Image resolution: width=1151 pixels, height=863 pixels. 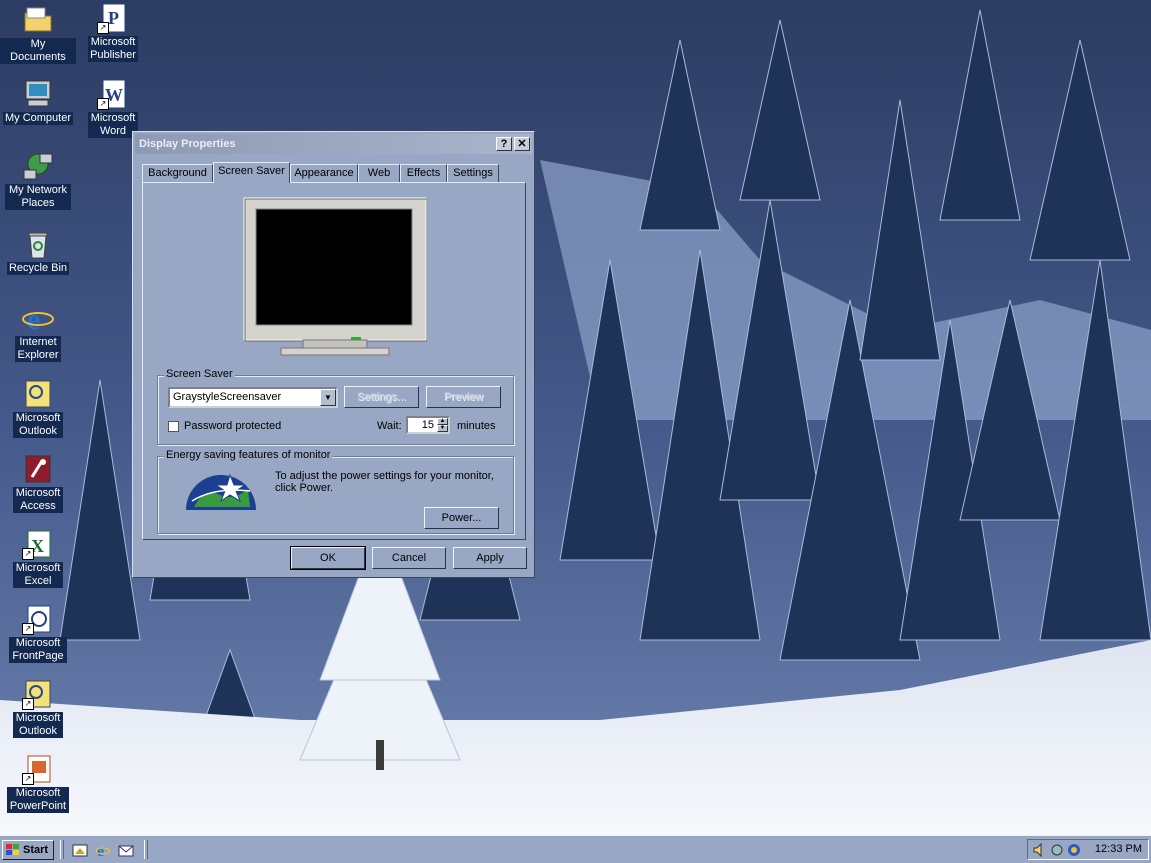 I want to click on desktop-icon-my-network-places: My Network Places, so click(x=38, y=180).